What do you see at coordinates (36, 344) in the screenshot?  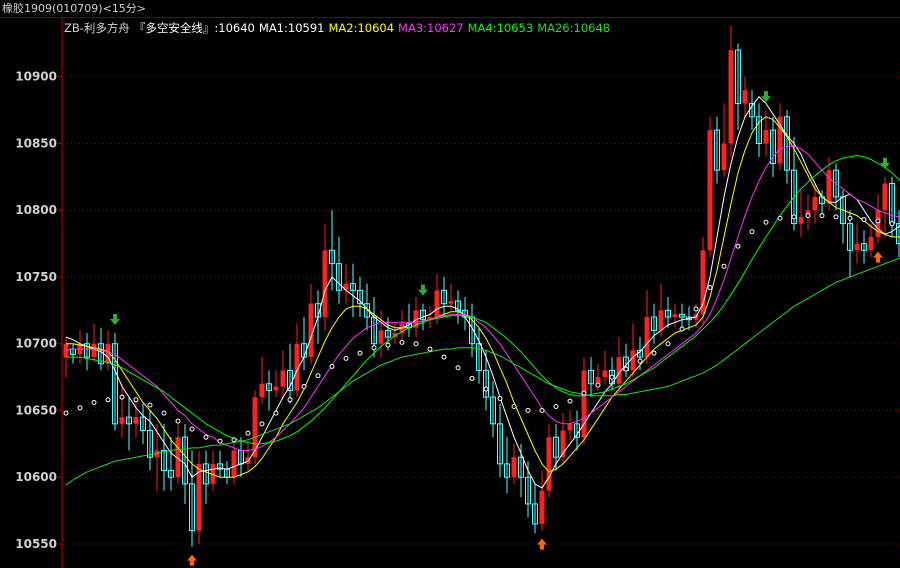 I see `y-tick-label: 10700` at bounding box center [36, 344].